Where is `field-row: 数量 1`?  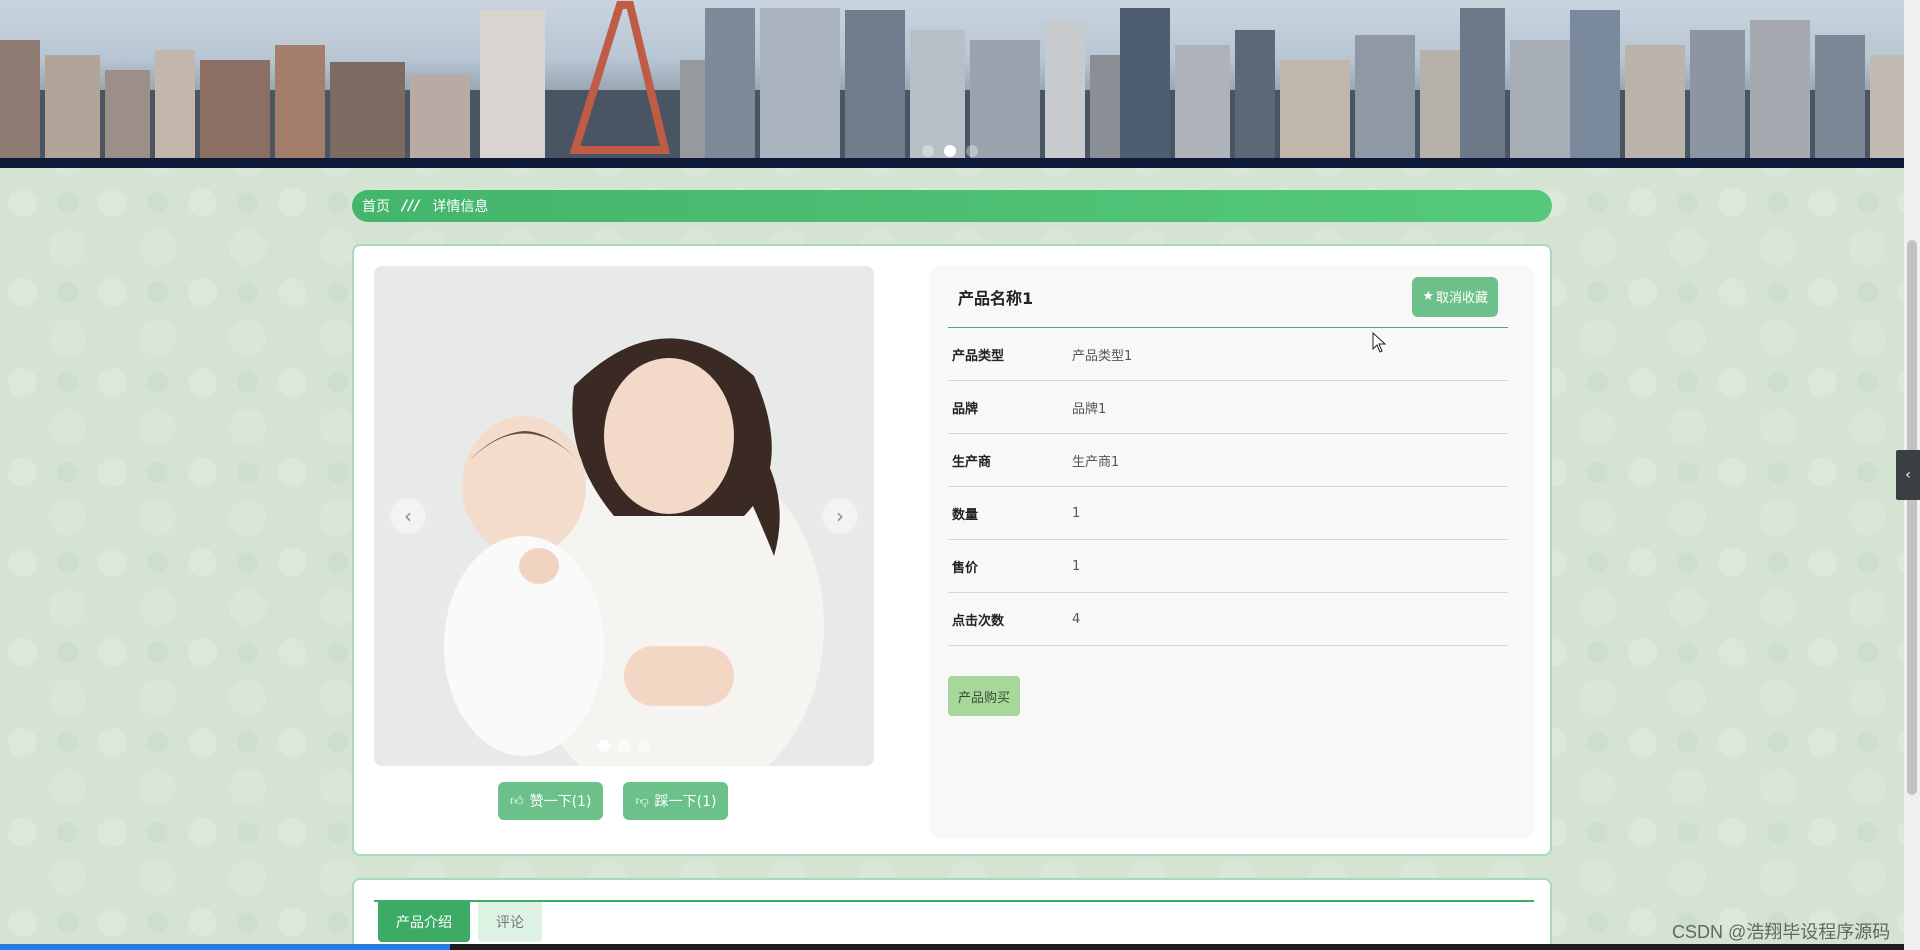
field-row: 数量 1 is located at coordinates (1228, 513).